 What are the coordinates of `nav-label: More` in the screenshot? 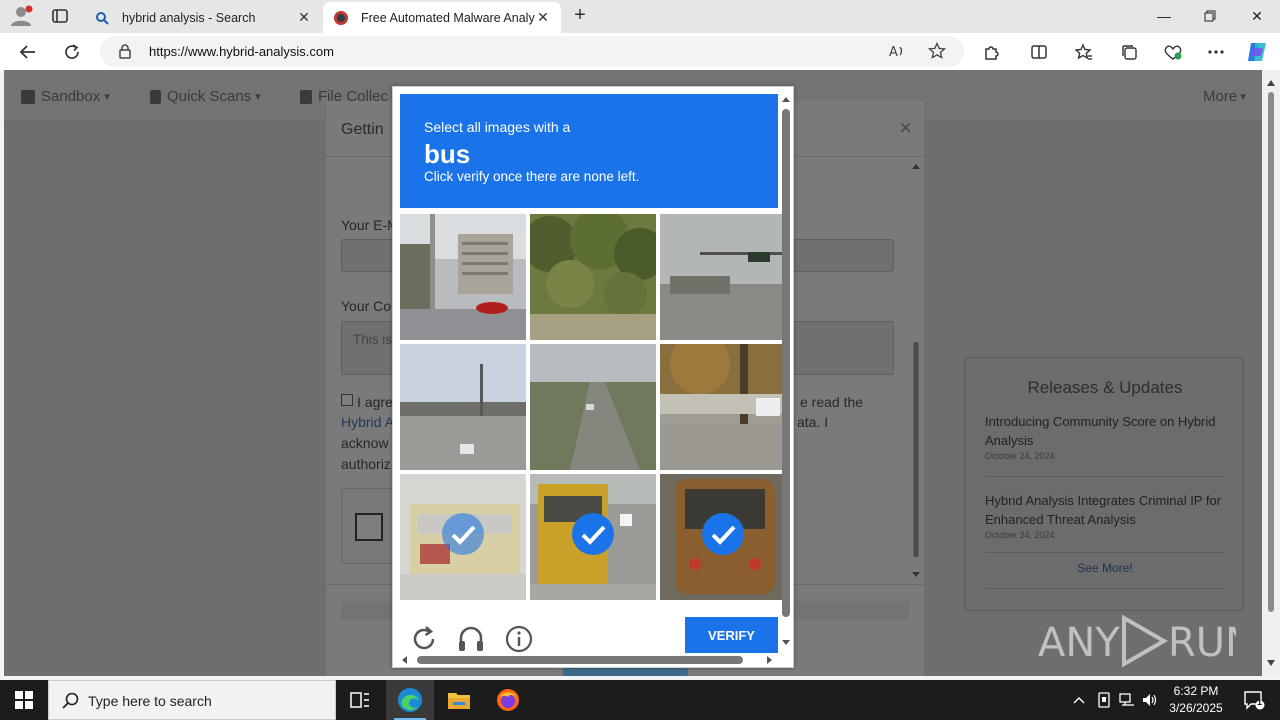 It's located at (1220, 96).